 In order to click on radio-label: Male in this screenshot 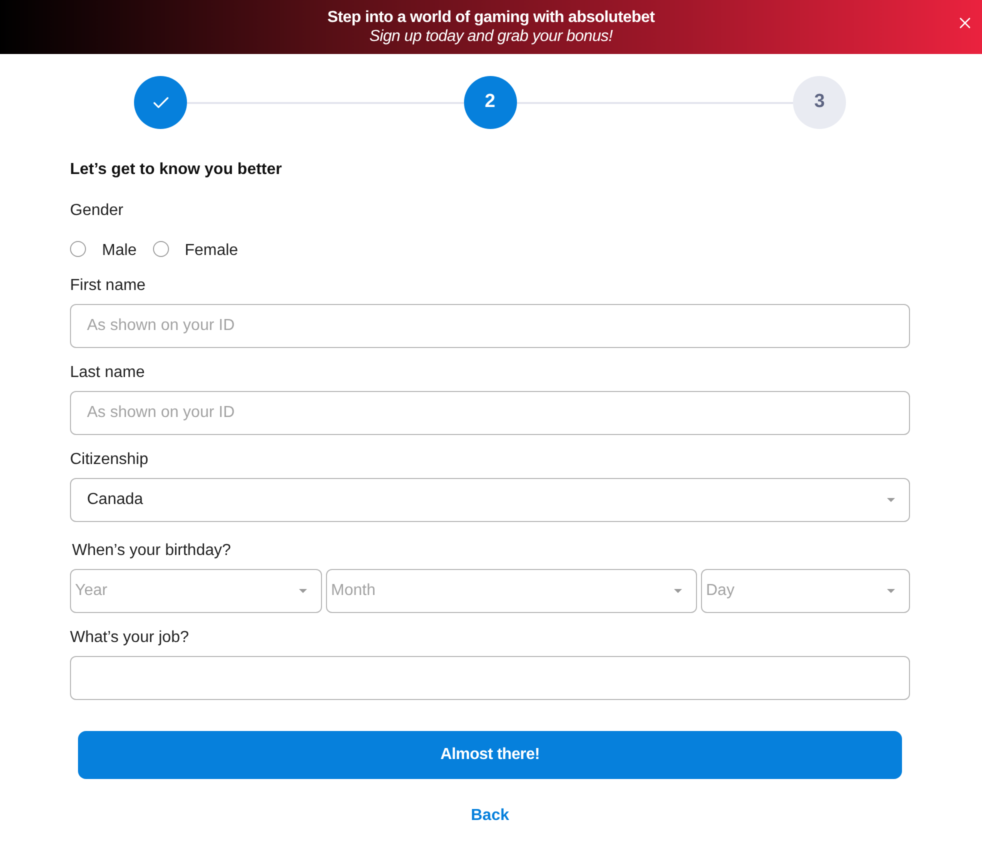, I will do `click(119, 251)`.